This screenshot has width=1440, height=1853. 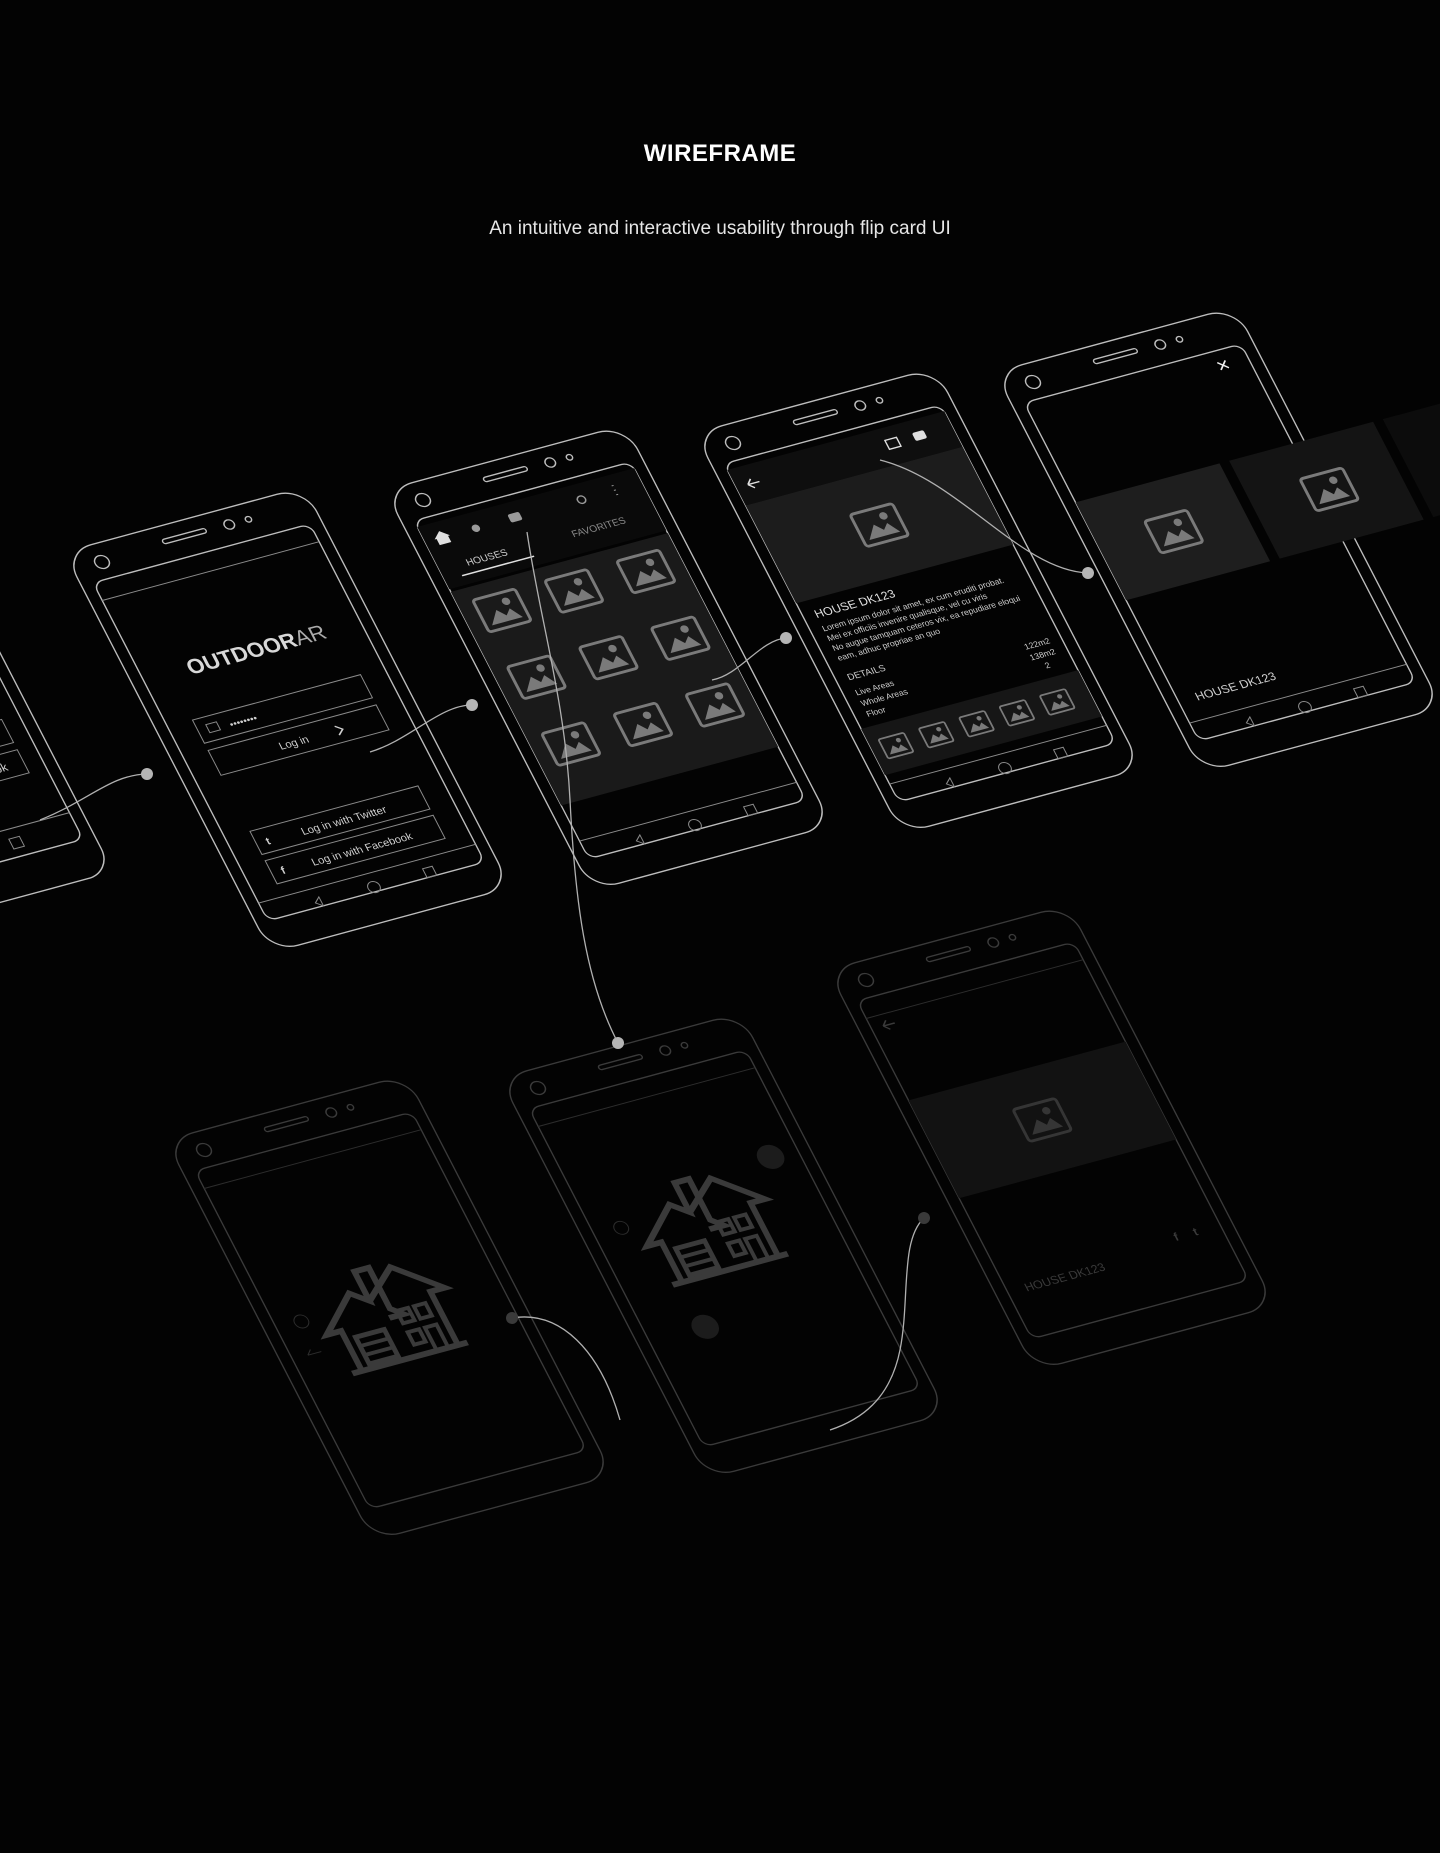 What do you see at coordinates (429, 872) in the screenshot?
I see `nav-recents-icon` at bounding box center [429, 872].